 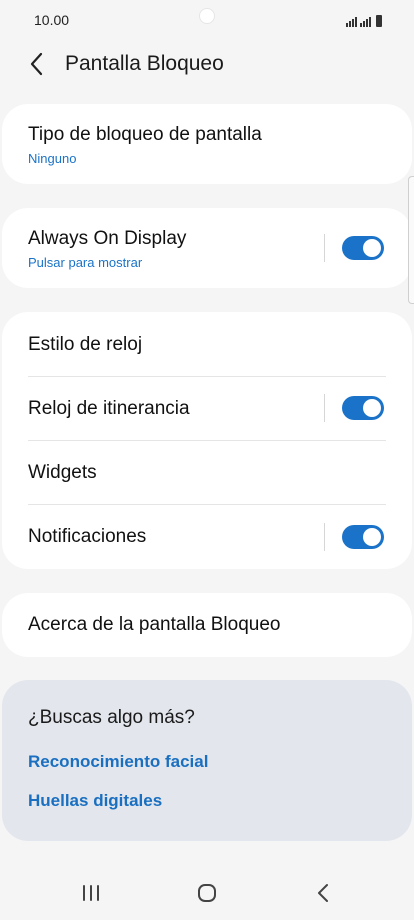 I want to click on chevron-left-icon, so click(x=36, y=64).